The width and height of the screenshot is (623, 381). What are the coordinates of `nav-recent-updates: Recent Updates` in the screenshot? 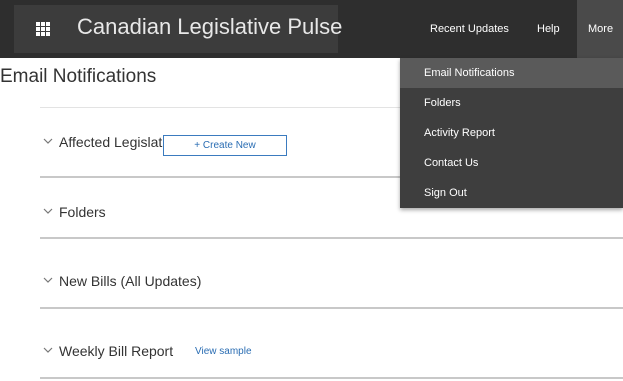 It's located at (469, 29).